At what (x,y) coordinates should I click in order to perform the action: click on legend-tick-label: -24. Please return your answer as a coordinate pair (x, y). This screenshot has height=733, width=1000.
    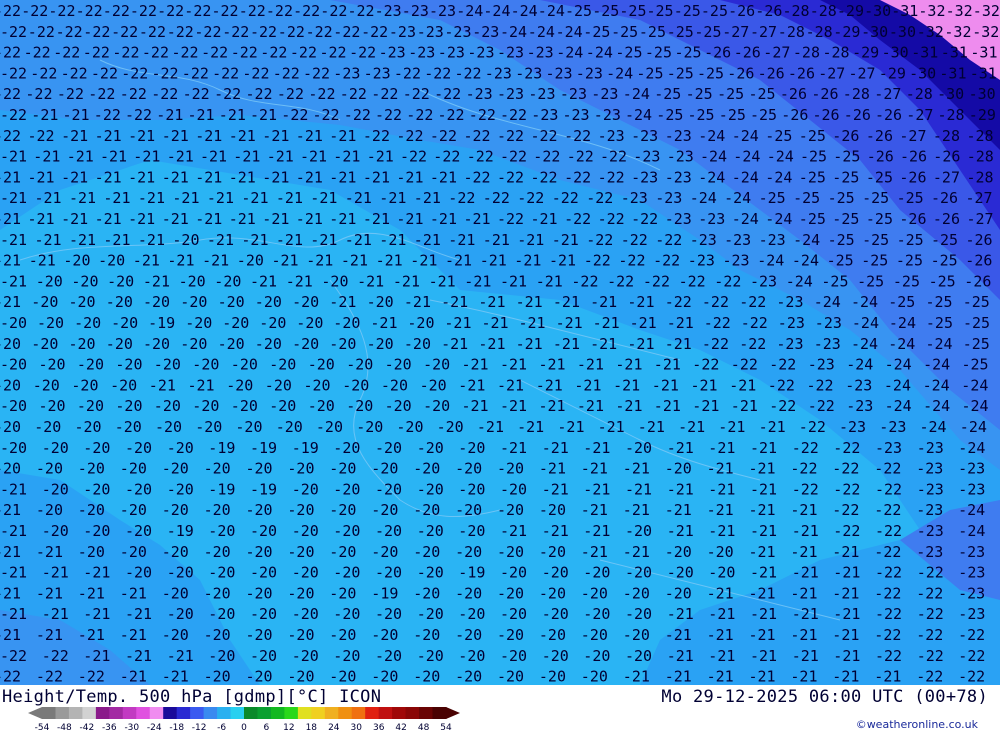
    Looking at the image, I should click on (154, 727).